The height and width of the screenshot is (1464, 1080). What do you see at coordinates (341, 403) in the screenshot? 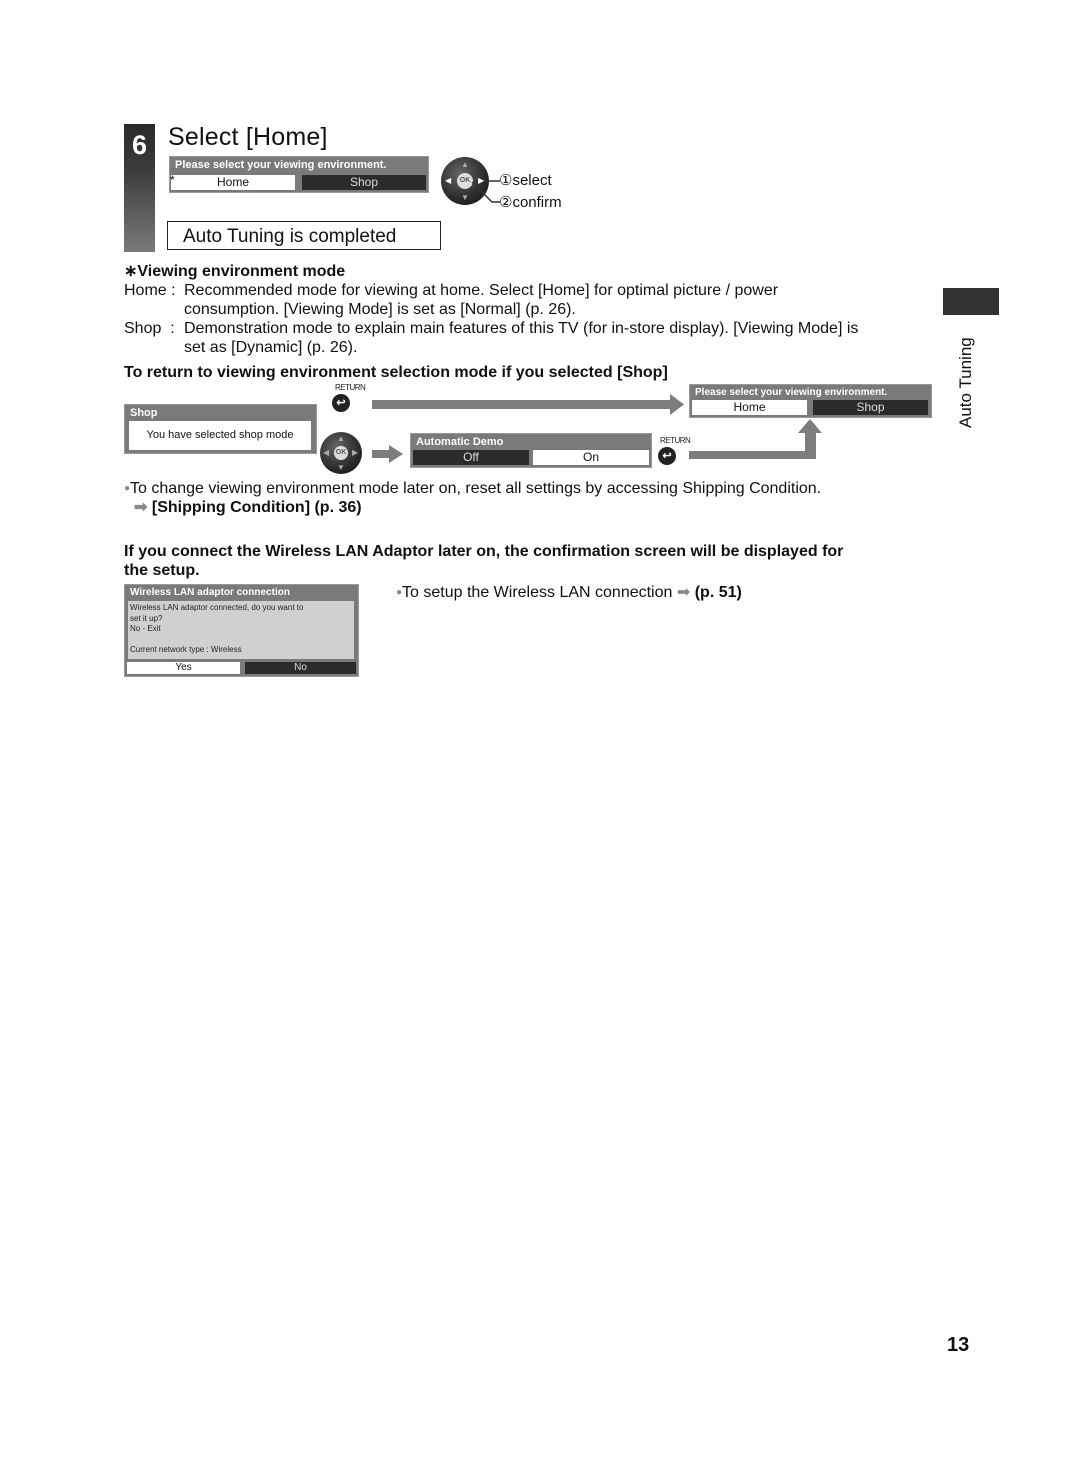
I see `return-button-icon: ↩` at bounding box center [341, 403].